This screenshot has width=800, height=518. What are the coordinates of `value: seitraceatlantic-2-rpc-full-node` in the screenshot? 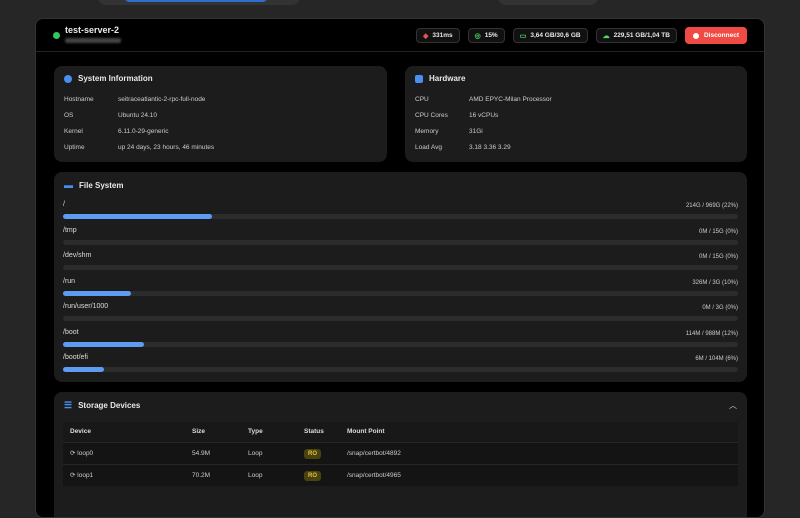 It's located at (162, 99).